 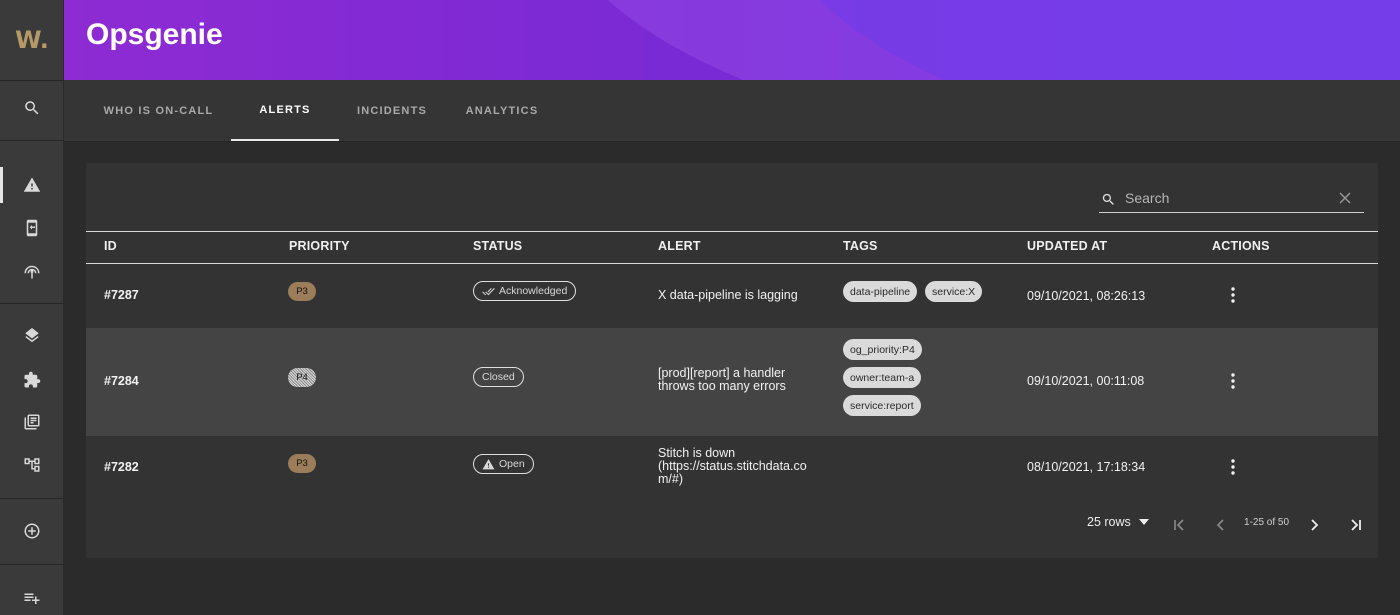 What do you see at coordinates (392, 110) in the screenshot?
I see `tab-incidents: INCIDENTS` at bounding box center [392, 110].